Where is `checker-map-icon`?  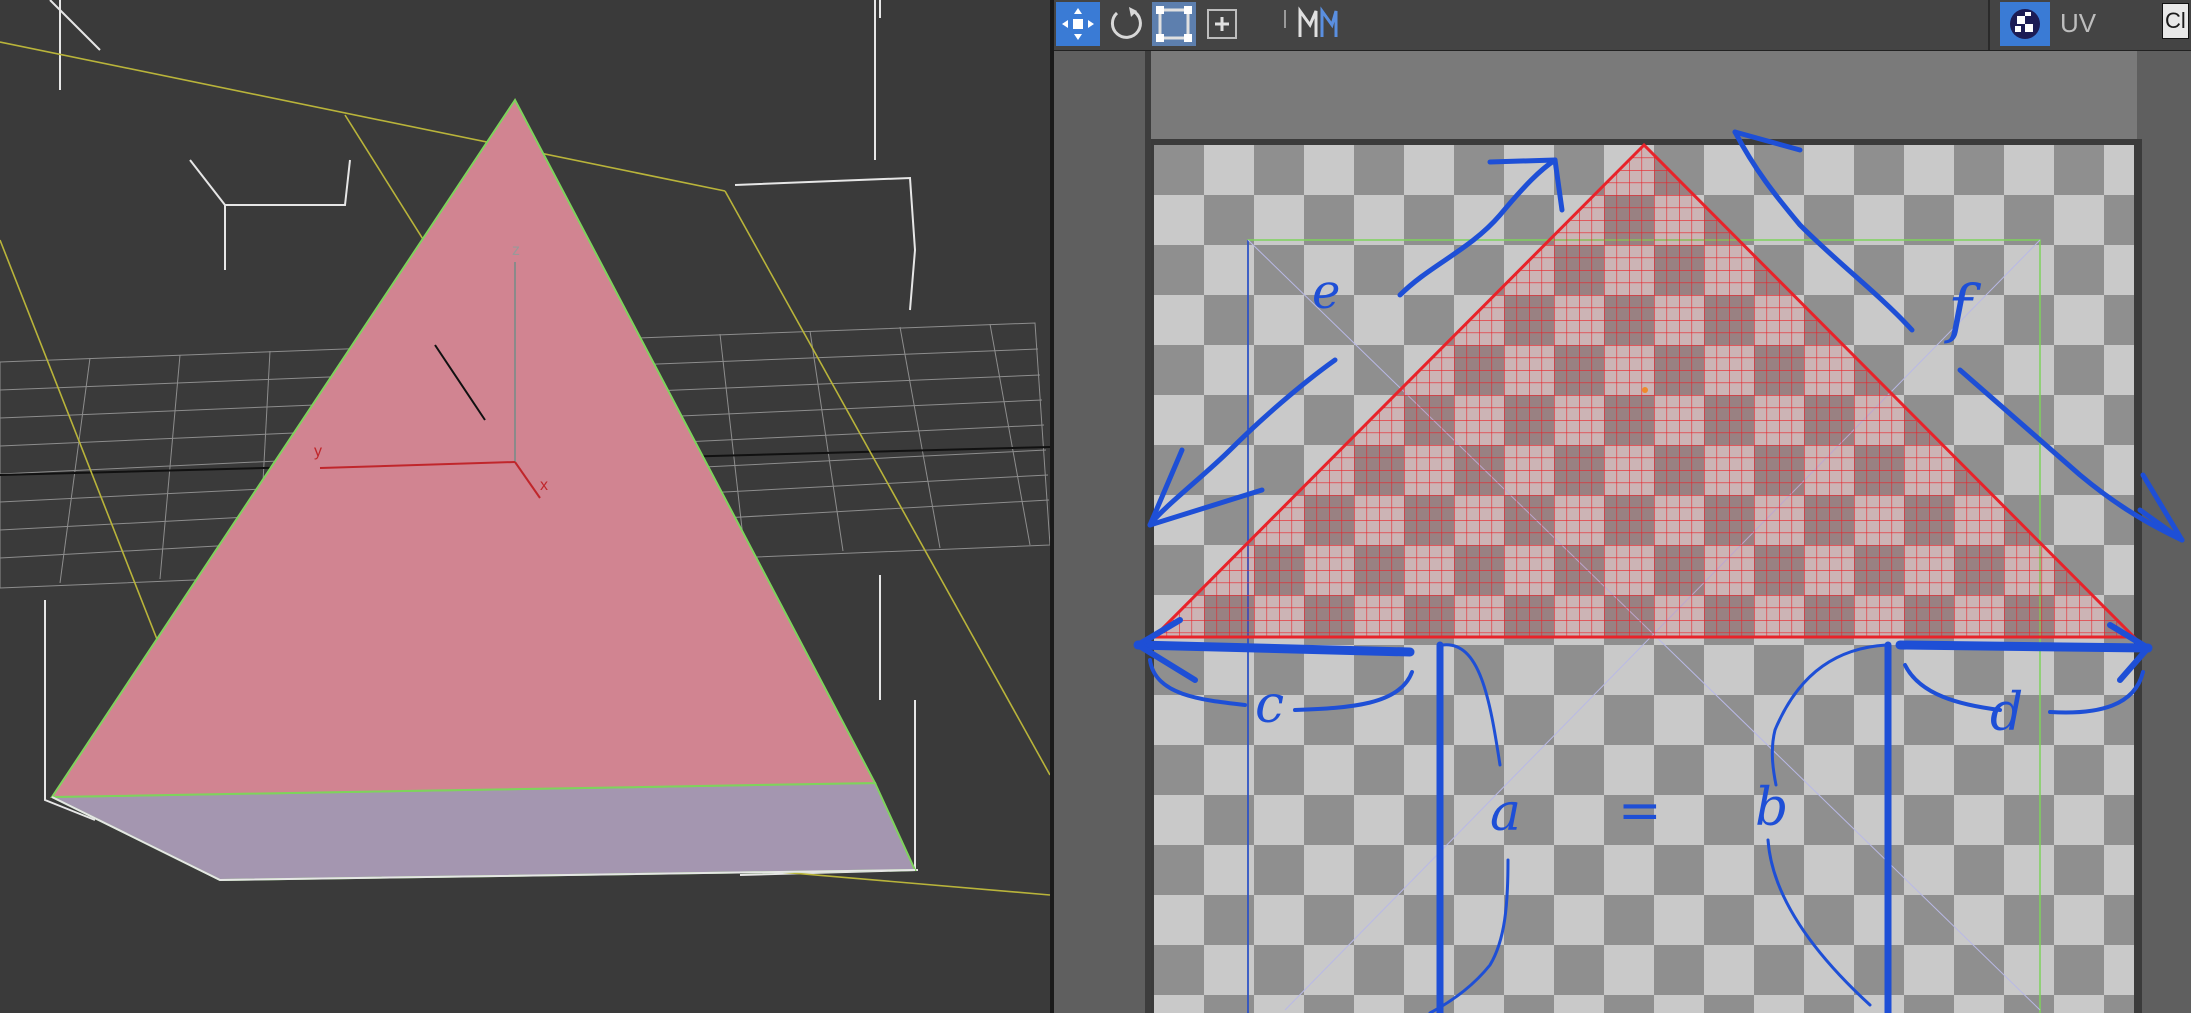 checker-map-icon is located at coordinates (2025, 24).